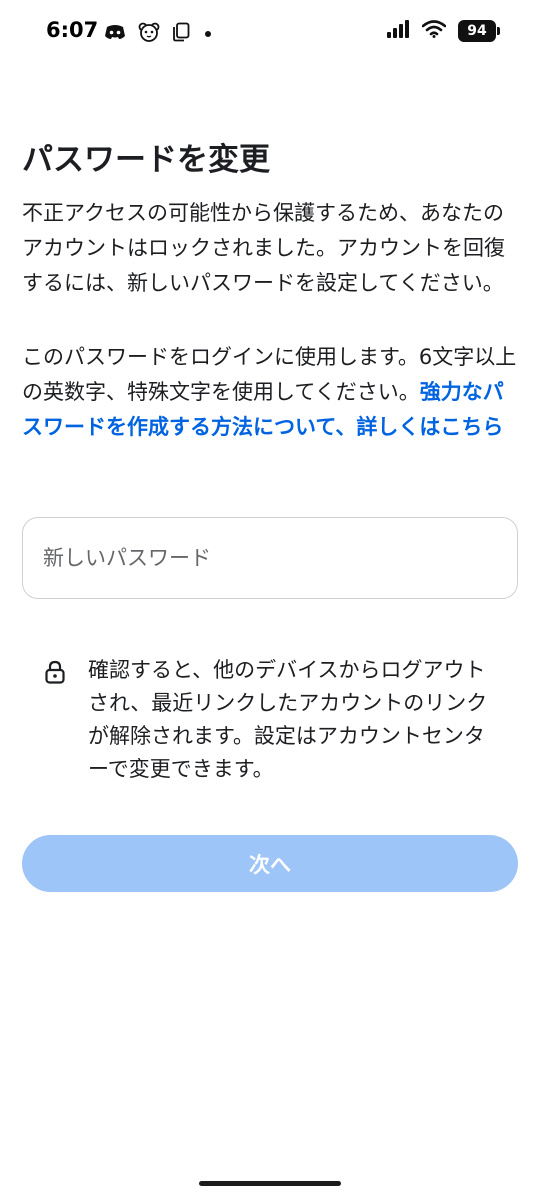 The image size is (540, 1200). I want to click on next-button: 次へ, so click(270, 863).